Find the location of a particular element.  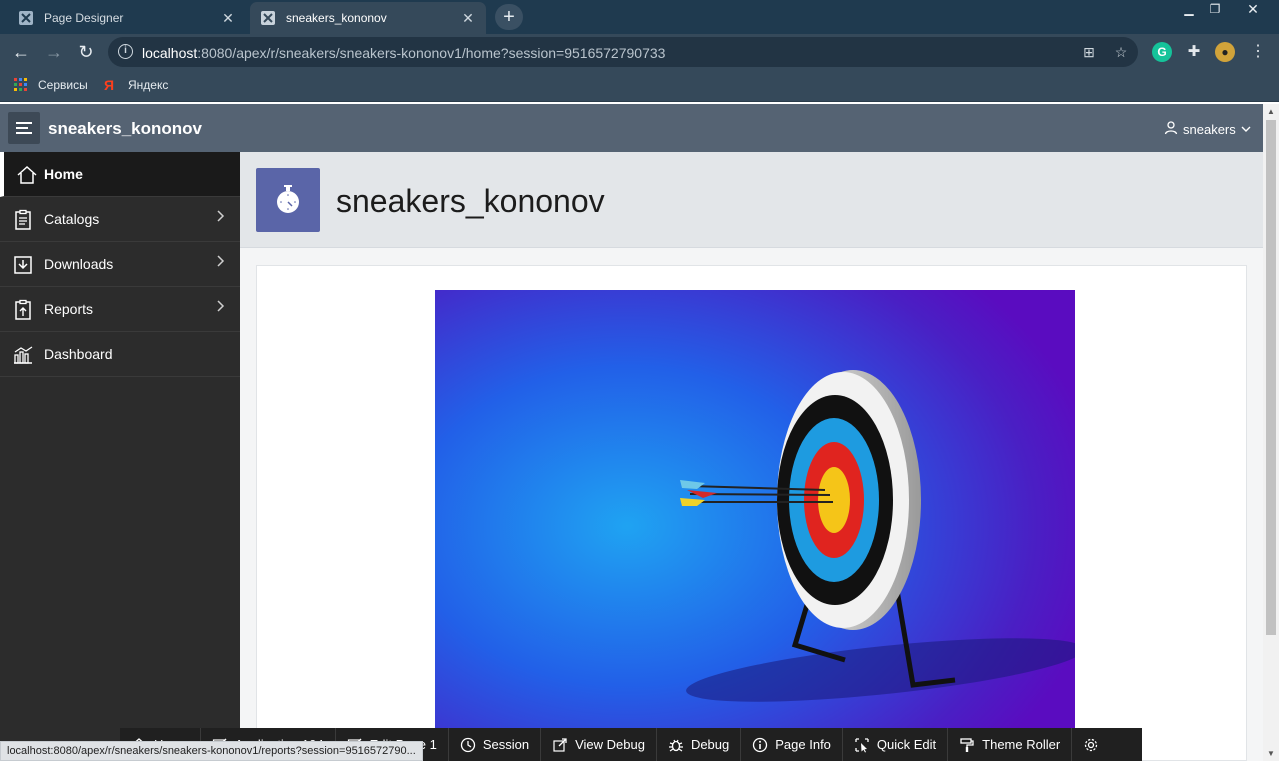

devbar-label: Theme Roller is located at coordinates (1021, 744).